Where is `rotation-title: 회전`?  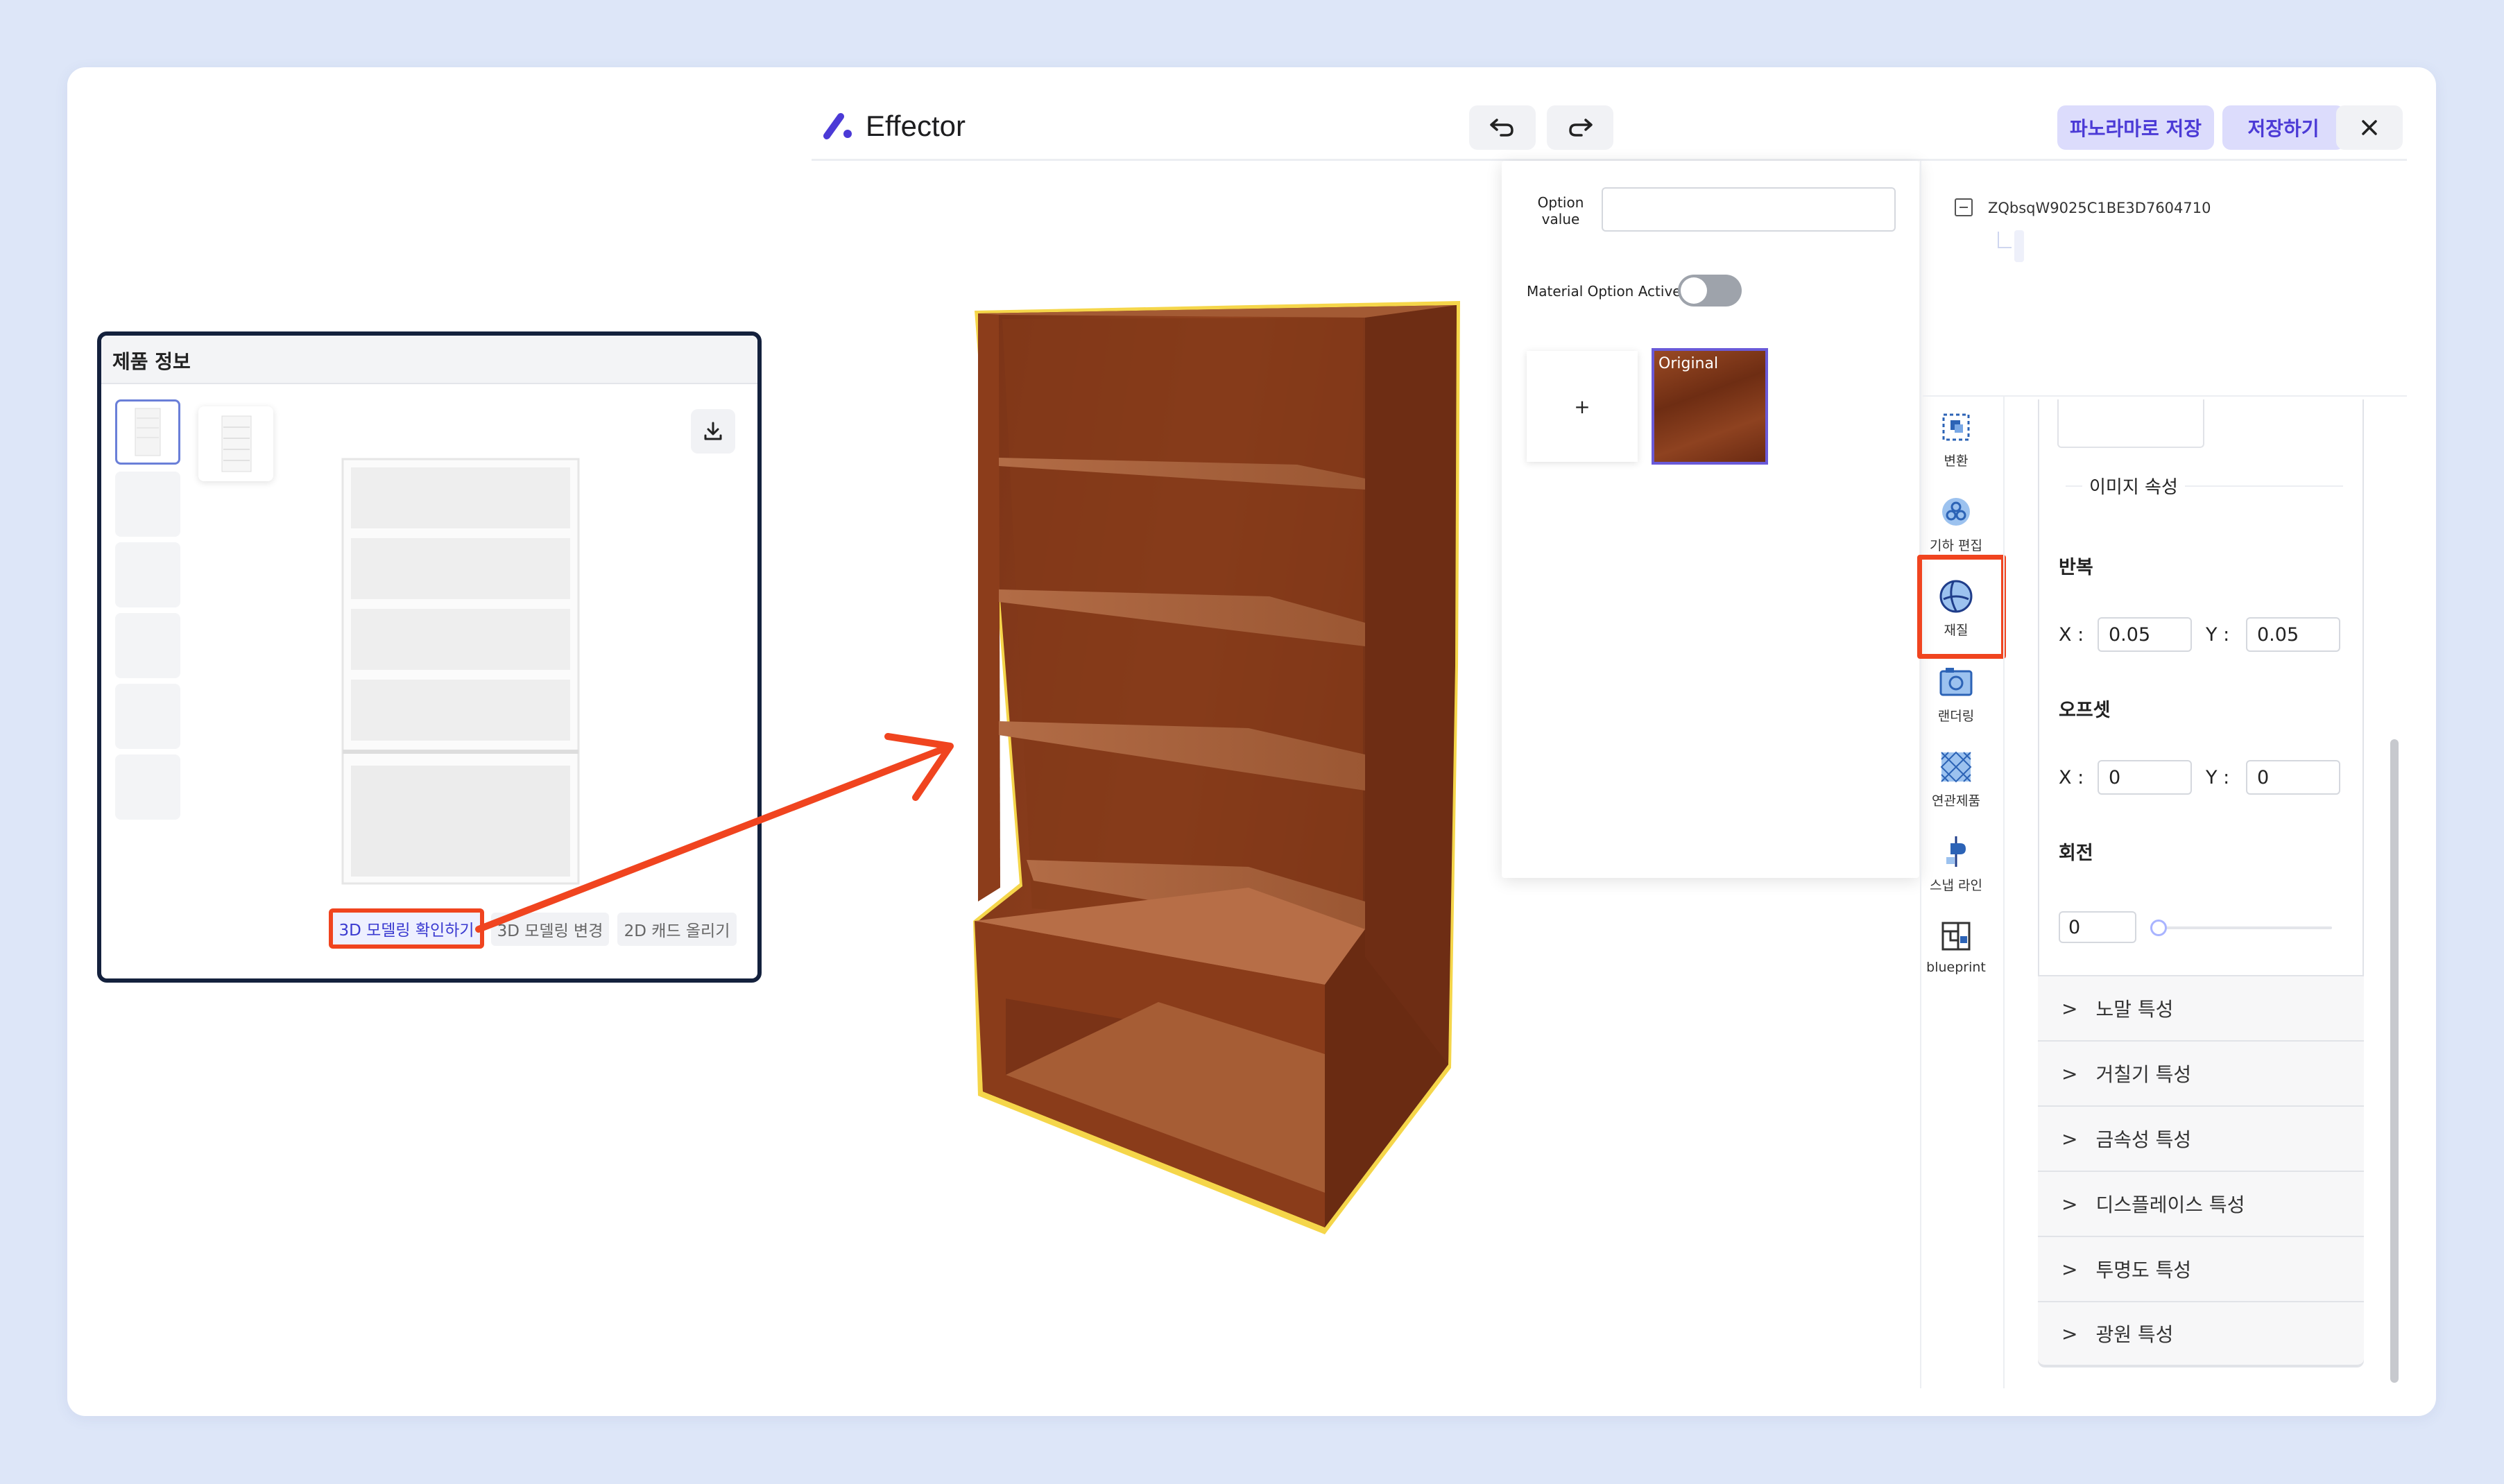 rotation-title: 회전 is located at coordinates (2076, 853).